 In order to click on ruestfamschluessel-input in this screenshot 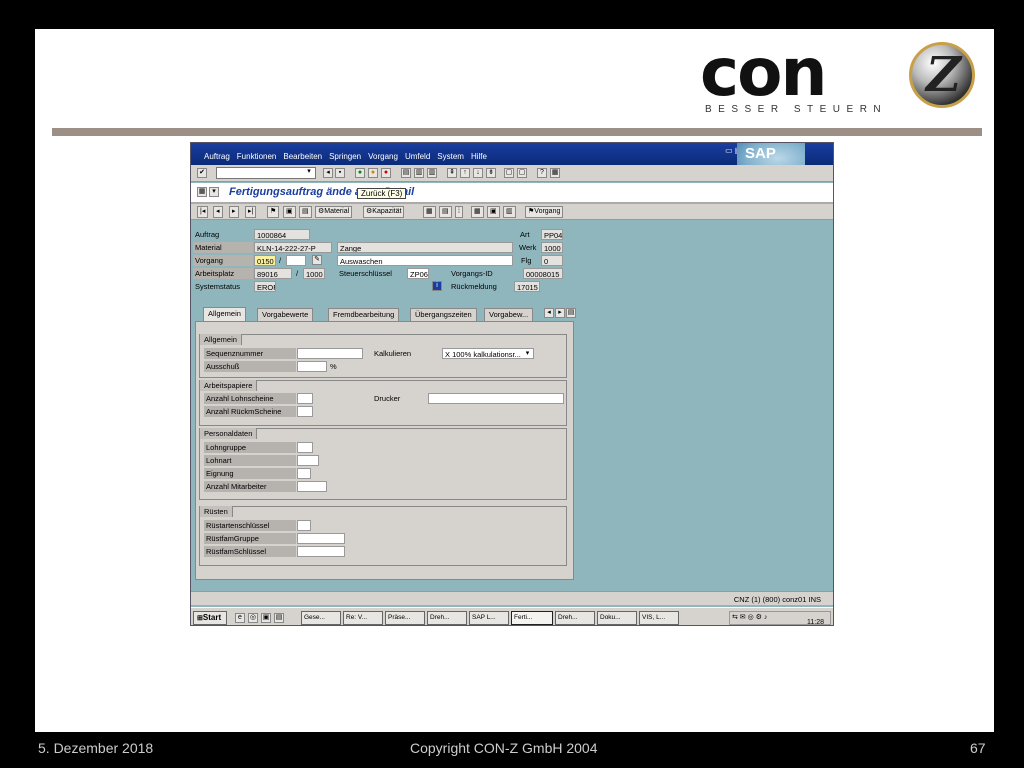, I will do `click(321, 551)`.